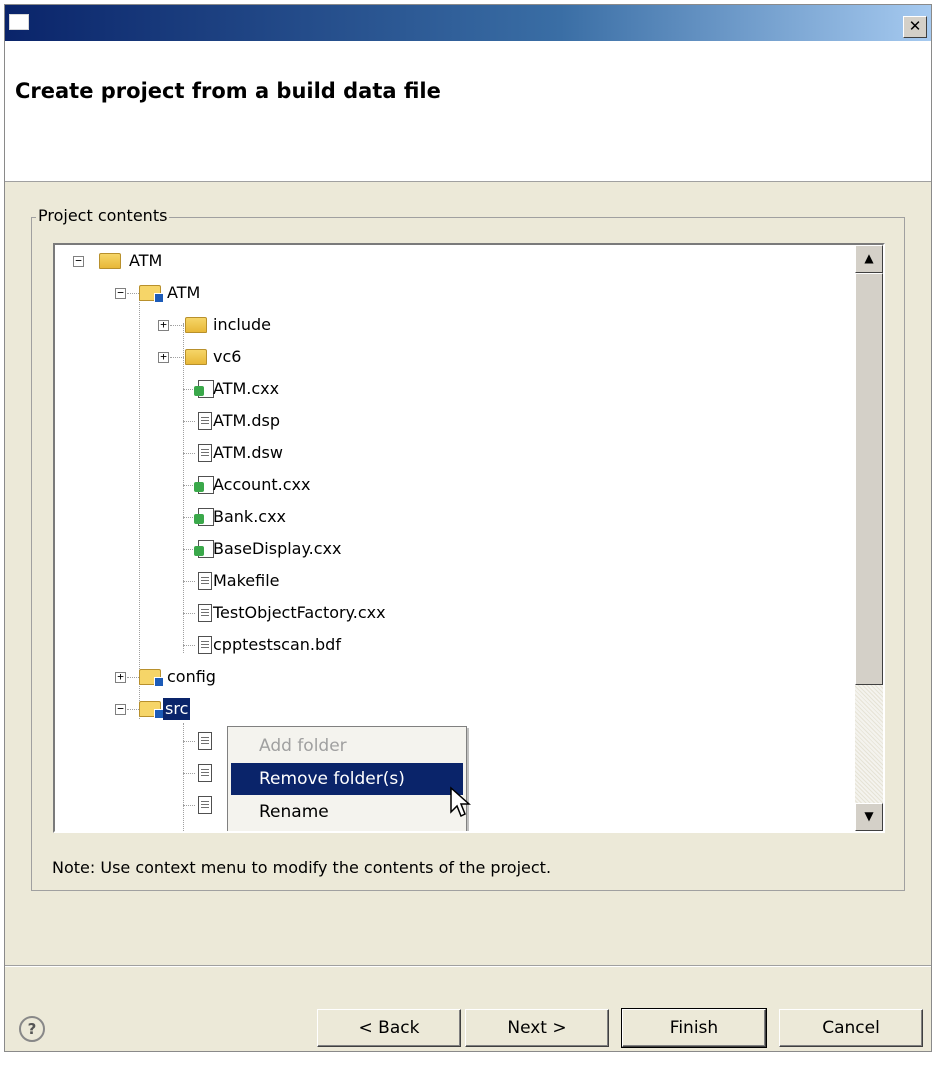 Image resolution: width=938 pixels, height=1078 pixels. What do you see at coordinates (110, 261) in the screenshot?
I see `project-folder-icon` at bounding box center [110, 261].